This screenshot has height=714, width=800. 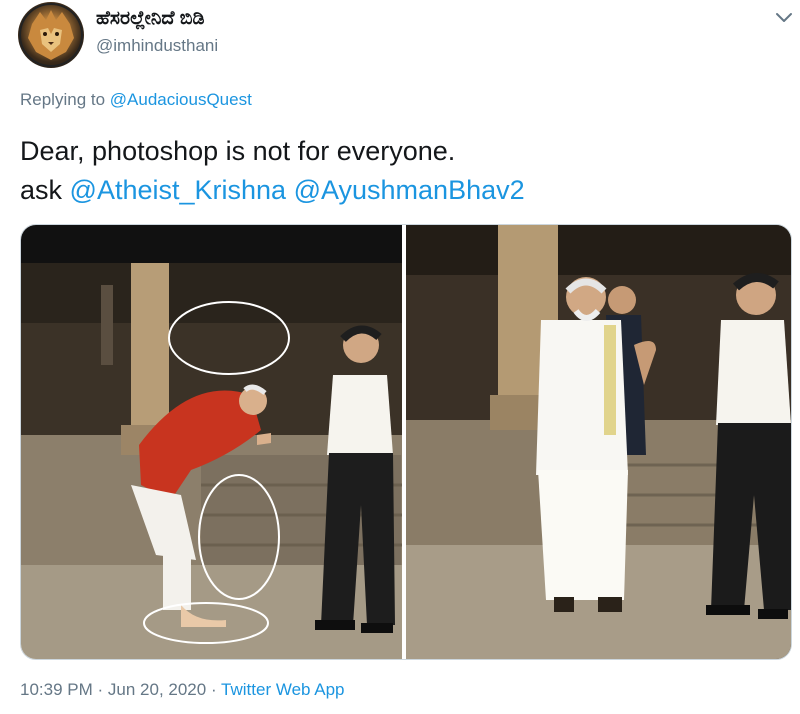 What do you see at coordinates (405, 35) in the screenshot?
I see `tweet-header: ಹೆಸರಲ್ಲೇನಿದೆ ಬಿಡಿ @imhindusthani` at bounding box center [405, 35].